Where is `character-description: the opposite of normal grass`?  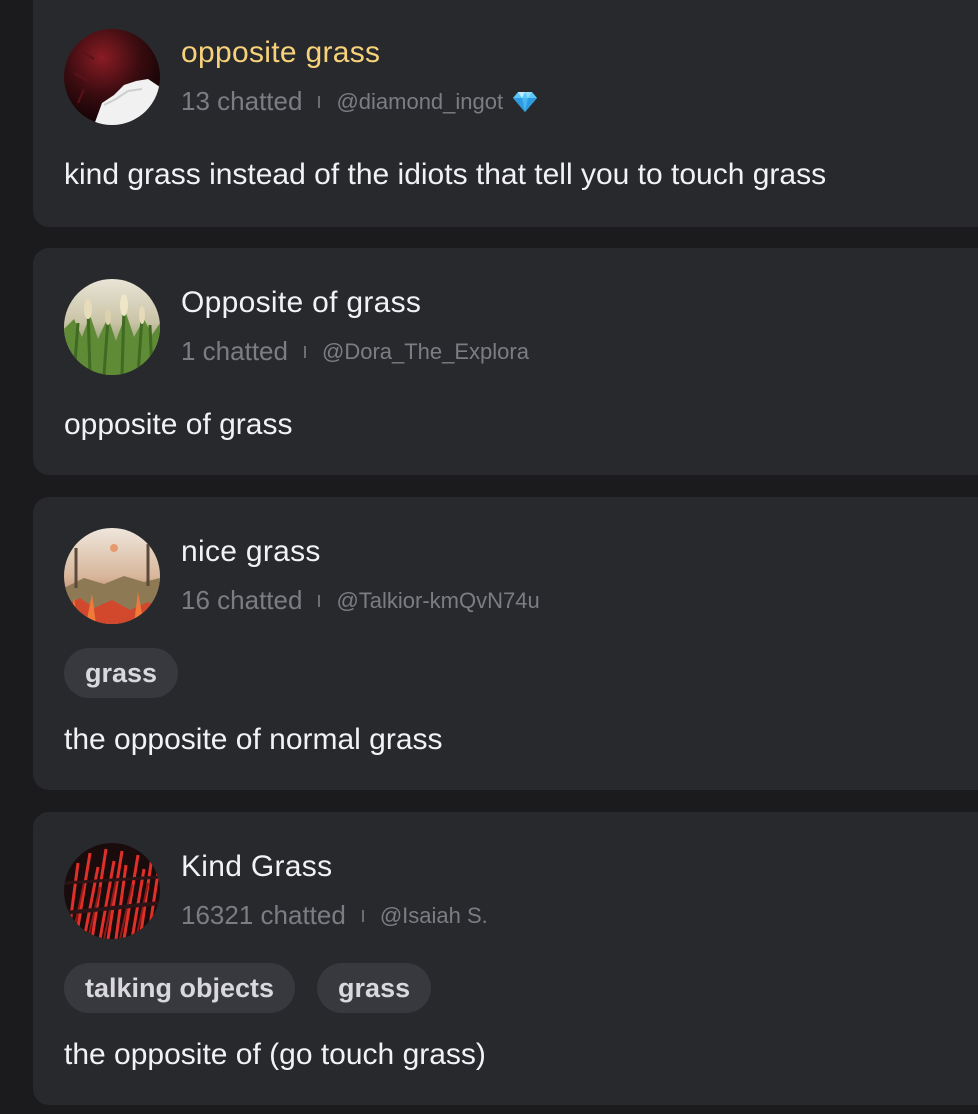 character-description: the opposite of normal grass is located at coordinates (253, 739).